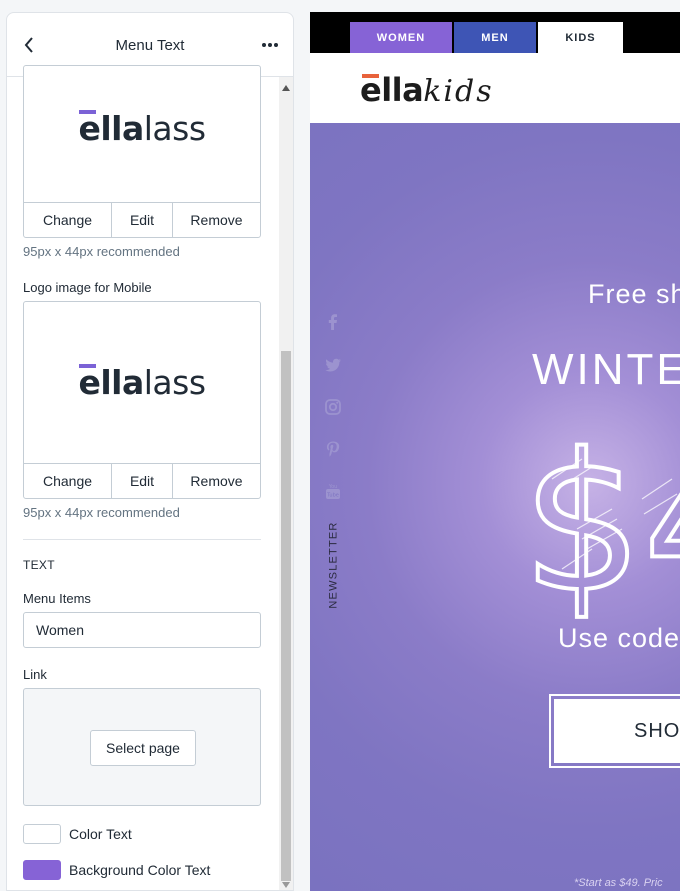  I want to click on hero-code-text: Use code:, so click(619, 638).